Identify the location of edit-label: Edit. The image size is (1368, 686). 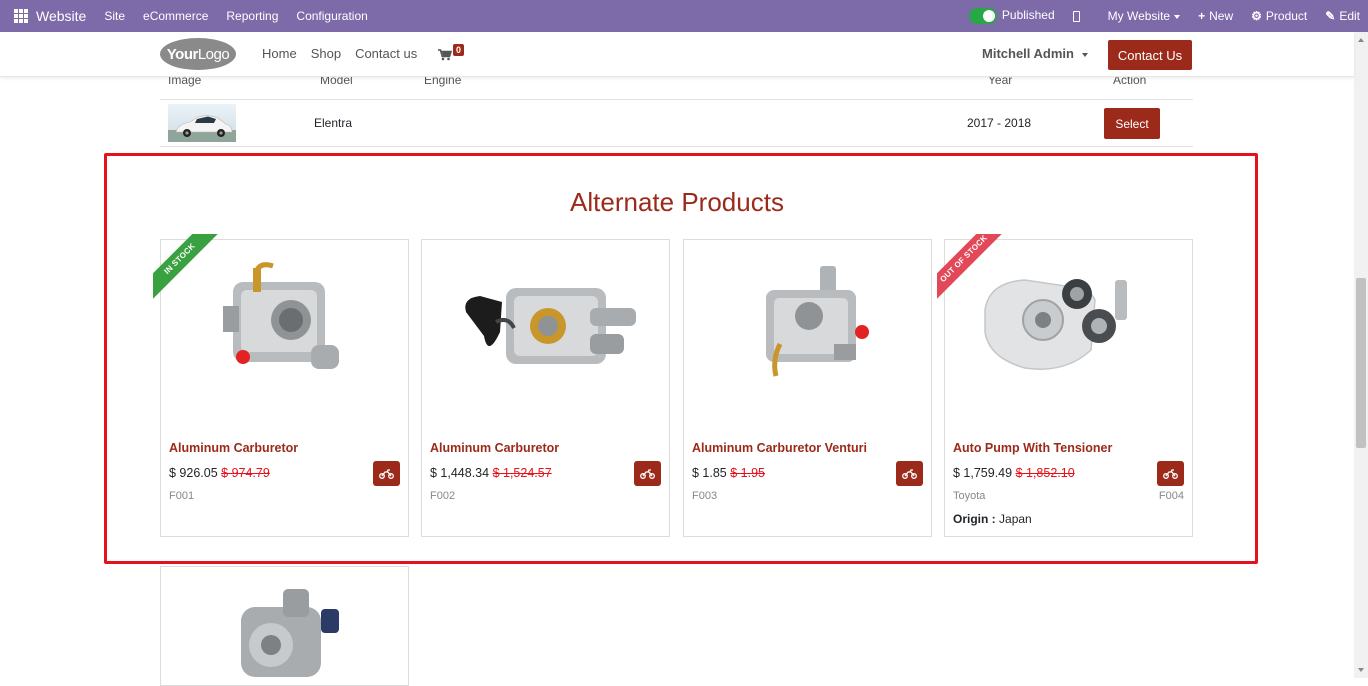
(1349, 16).